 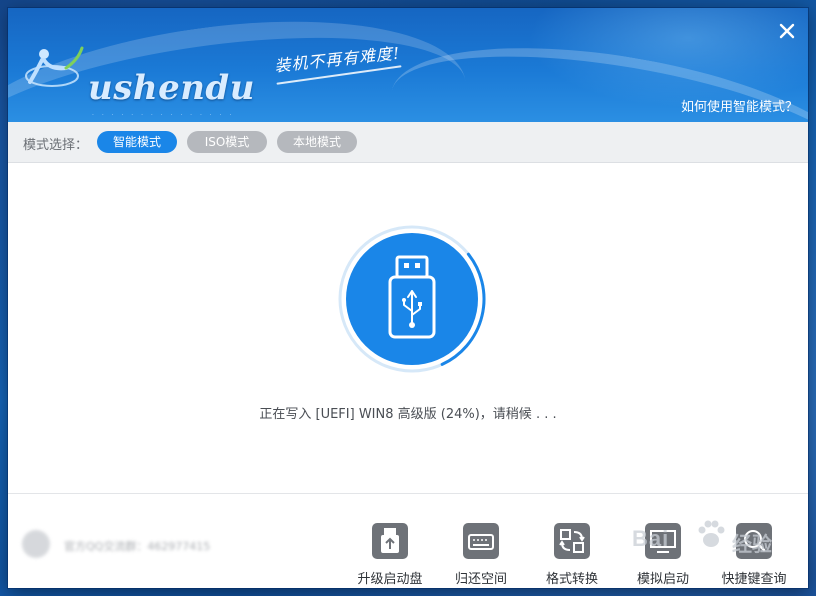 What do you see at coordinates (571, 579) in the screenshot?
I see `format-convert-label: 格式转换` at bounding box center [571, 579].